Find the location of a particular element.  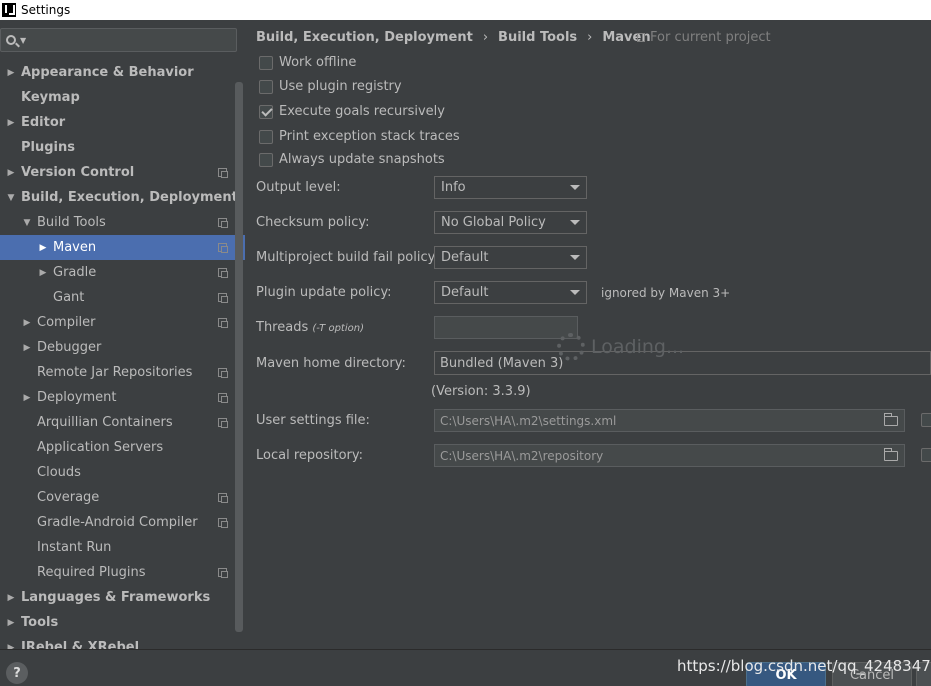

breadcrumb-part: Build, Execution, Deployment is located at coordinates (364, 37).